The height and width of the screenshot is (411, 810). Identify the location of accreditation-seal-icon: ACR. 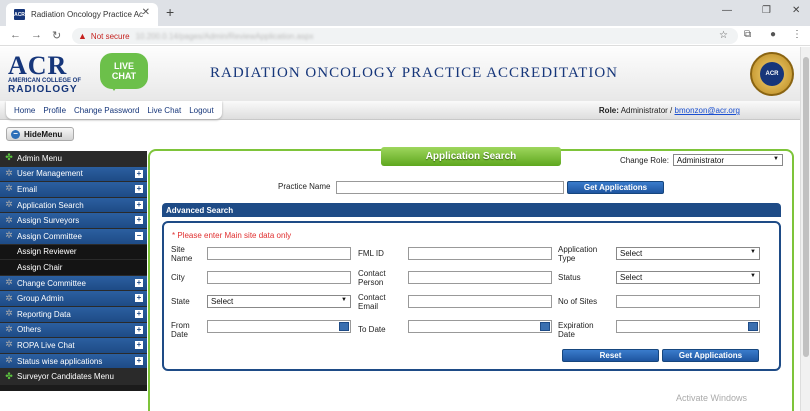
(772, 74).